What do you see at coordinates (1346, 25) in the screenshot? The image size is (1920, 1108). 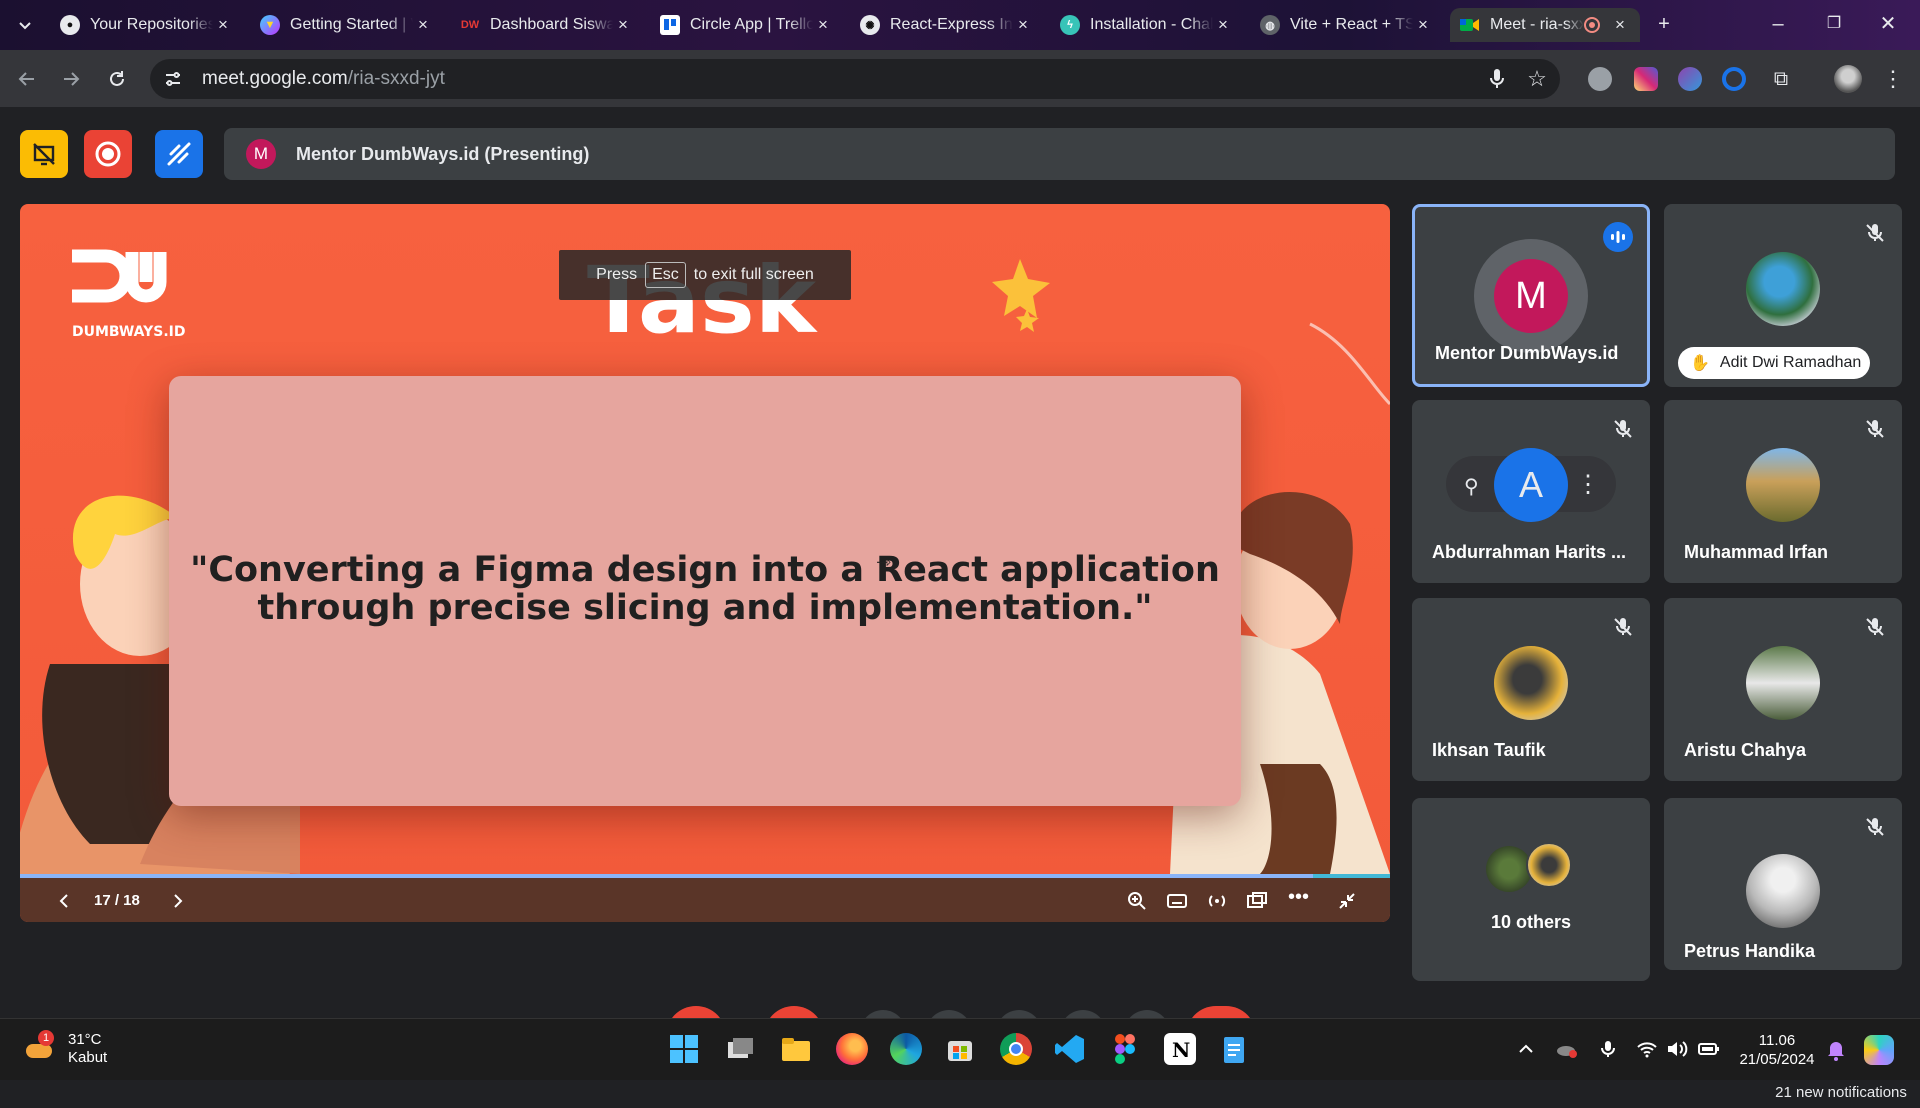 I see `browser-tab: ◍ Vite + React + TS ×` at bounding box center [1346, 25].